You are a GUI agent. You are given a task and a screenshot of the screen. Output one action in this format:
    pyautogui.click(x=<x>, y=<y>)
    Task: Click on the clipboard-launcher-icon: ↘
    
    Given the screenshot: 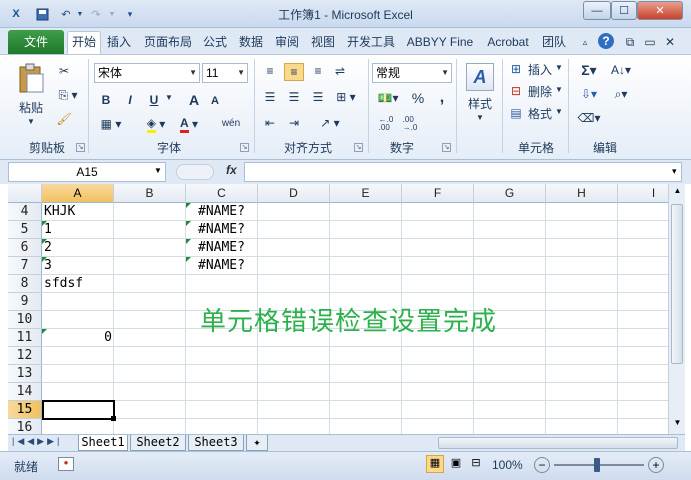 What is the action you would take?
    pyautogui.click(x=80, y=147)
    